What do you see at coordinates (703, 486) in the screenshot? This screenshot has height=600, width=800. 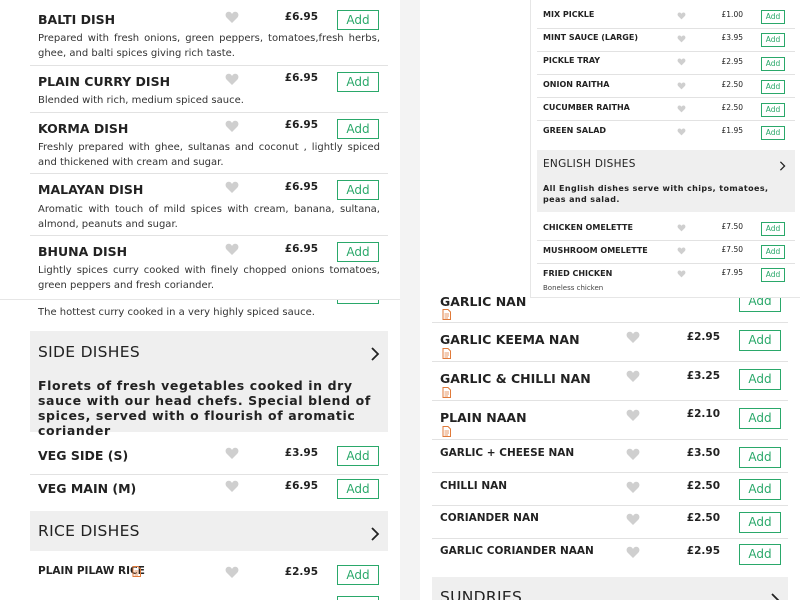 I see `item-price: £2.50` at bounding box center [703, 486].